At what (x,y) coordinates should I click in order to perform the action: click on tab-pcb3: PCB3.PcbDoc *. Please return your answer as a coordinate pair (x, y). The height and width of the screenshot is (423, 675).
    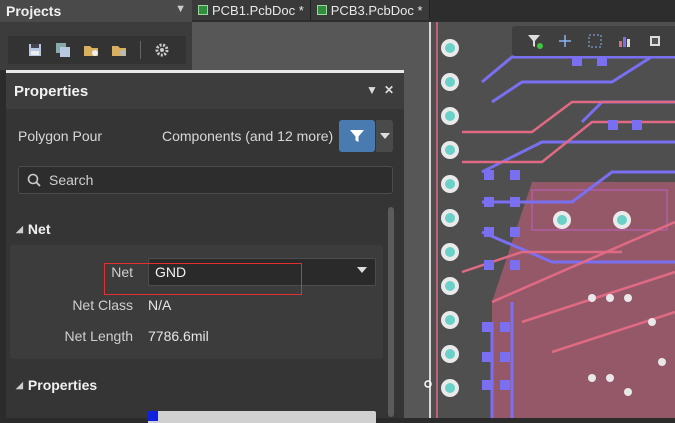
    Looking at the image, I should click on (370, 10).